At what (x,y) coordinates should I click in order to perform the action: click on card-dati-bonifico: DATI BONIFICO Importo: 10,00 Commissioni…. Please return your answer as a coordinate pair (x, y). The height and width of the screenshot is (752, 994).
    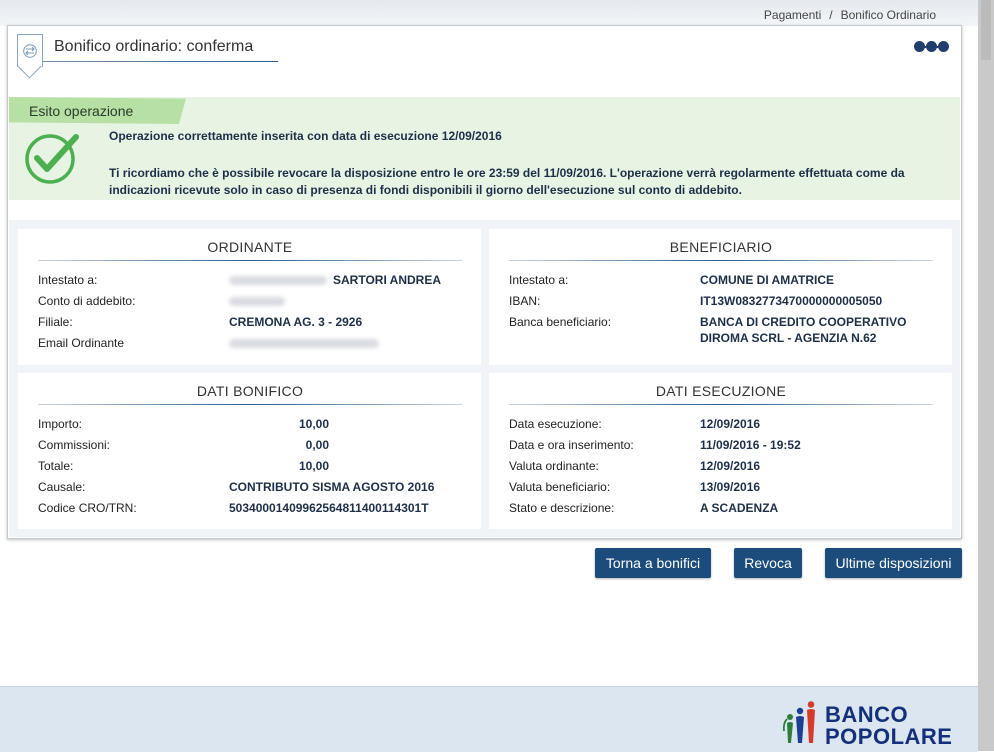
    Looking at the image, I should click on (249, 451).